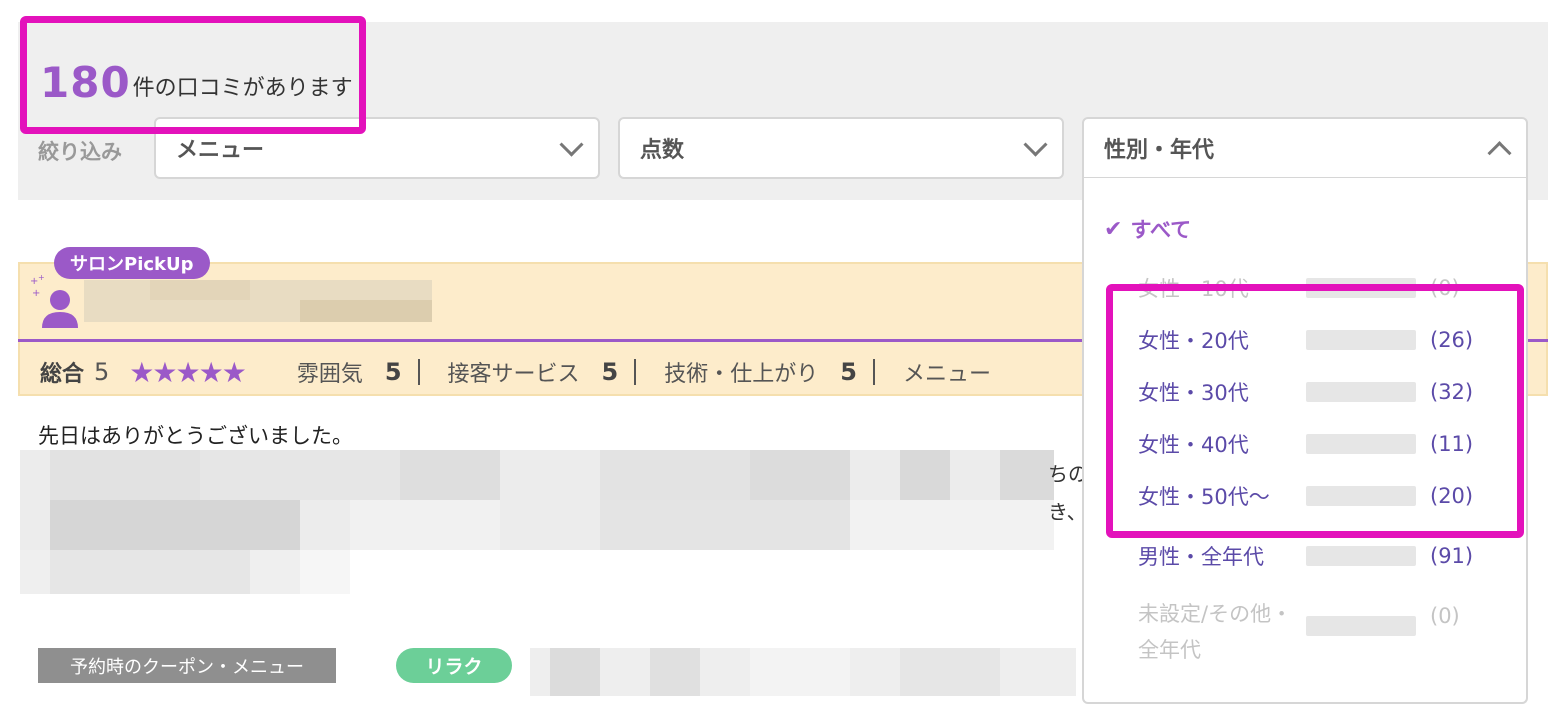 Image resolution: width=1564 pixels, height=720 pixels. I want to click on rating-stars: ★★★★★, so click(188, 372).